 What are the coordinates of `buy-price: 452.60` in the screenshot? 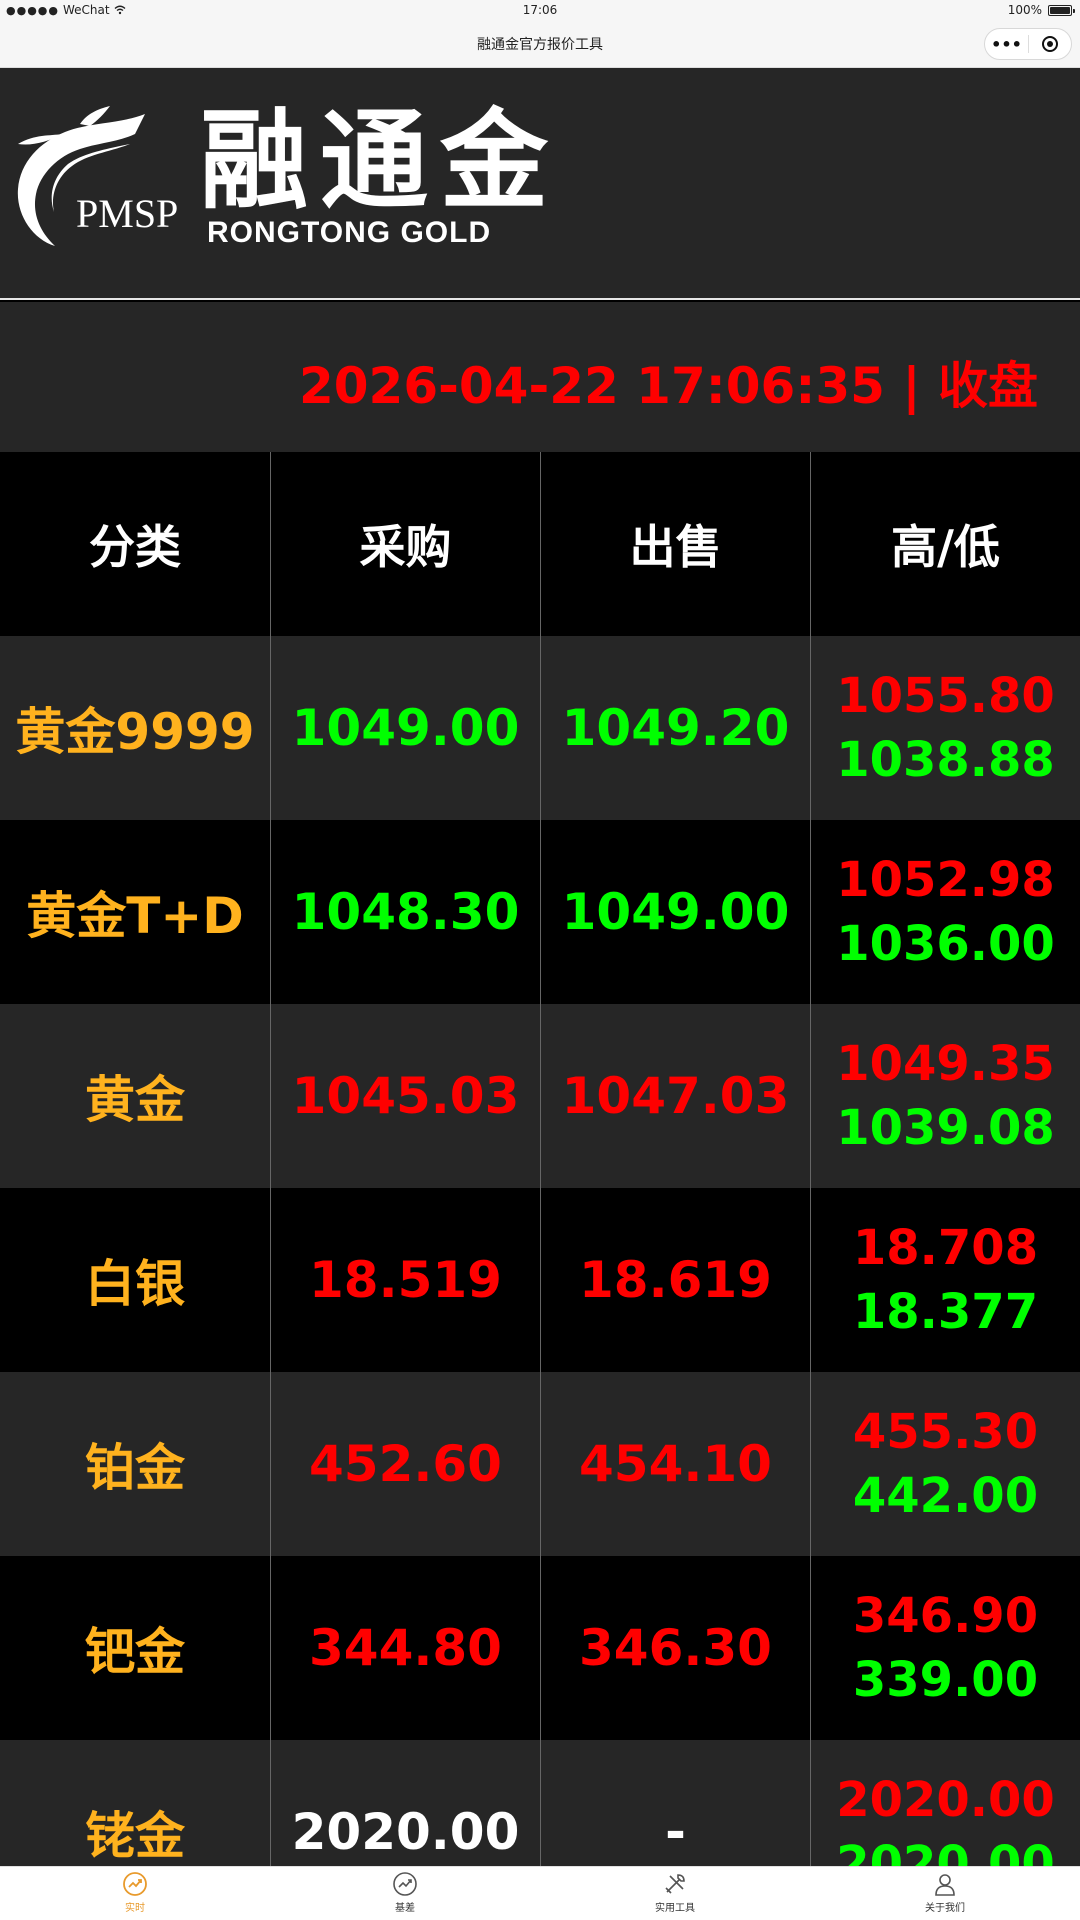 It's located at (405, 1464).